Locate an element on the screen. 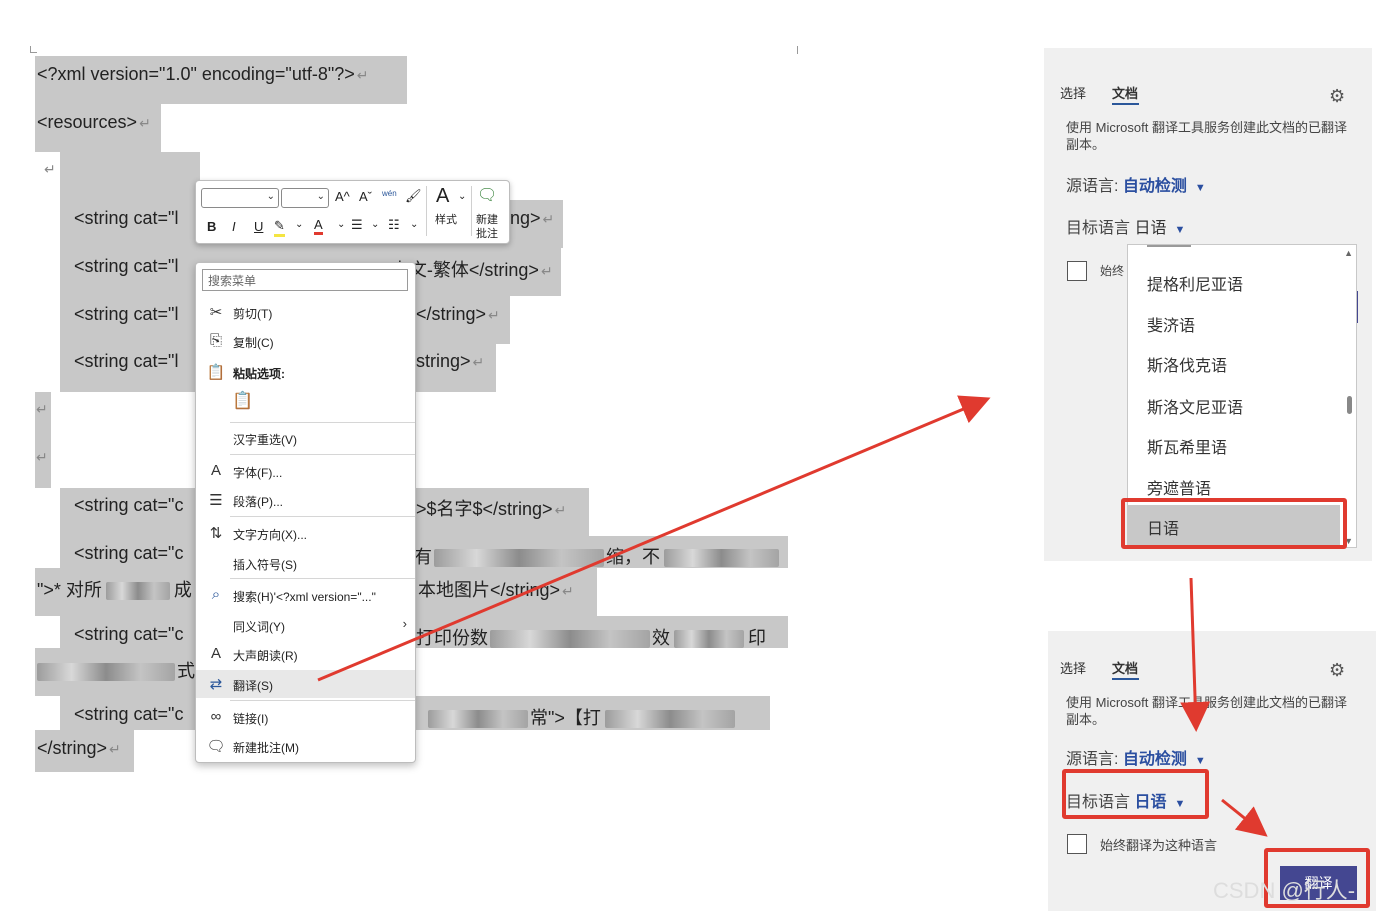 This screenshot has height=911, width=1379. scissors-icon: ✂ is located at coordinates (216, 312).